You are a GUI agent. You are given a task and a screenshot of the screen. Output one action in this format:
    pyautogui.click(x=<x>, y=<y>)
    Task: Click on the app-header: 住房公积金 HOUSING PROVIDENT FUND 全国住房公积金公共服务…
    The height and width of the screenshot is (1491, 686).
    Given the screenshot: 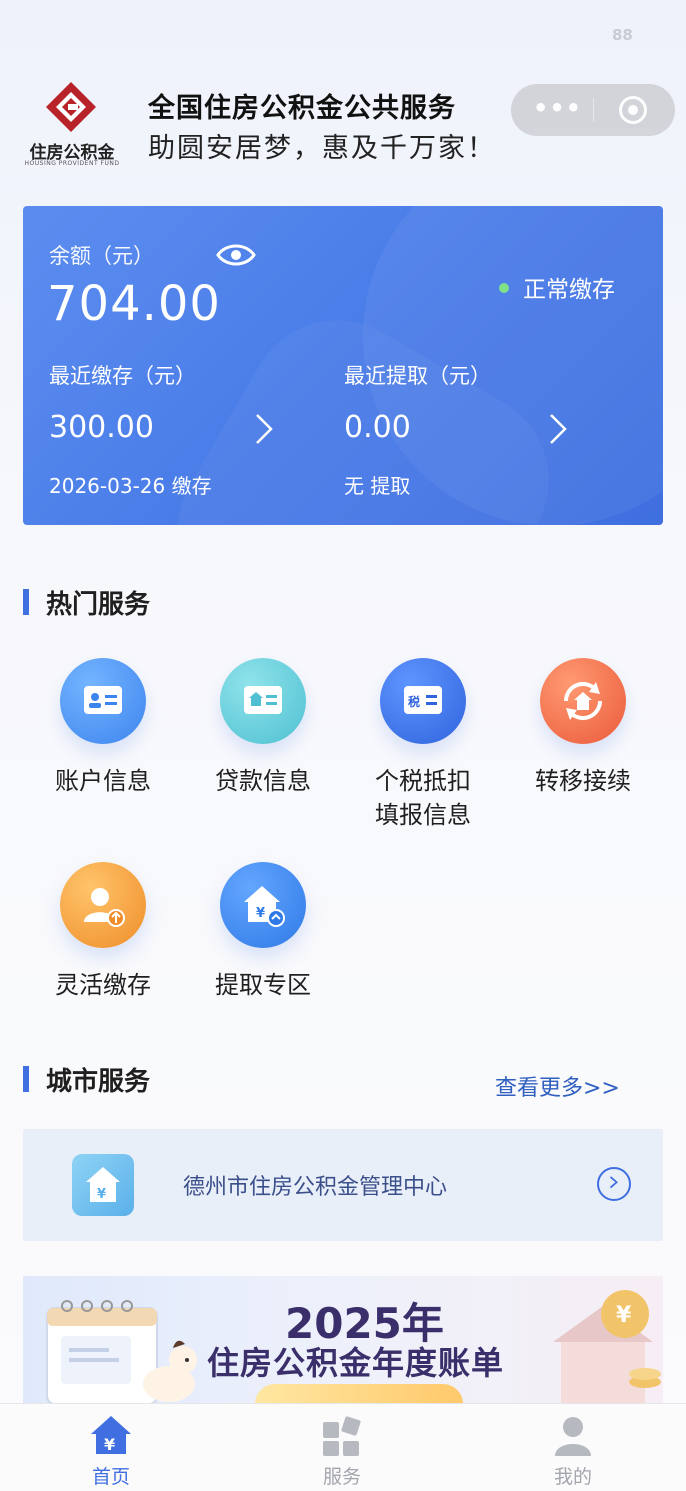 What is the action you would take?
    pyautogui.click(x=343, y=125)
    